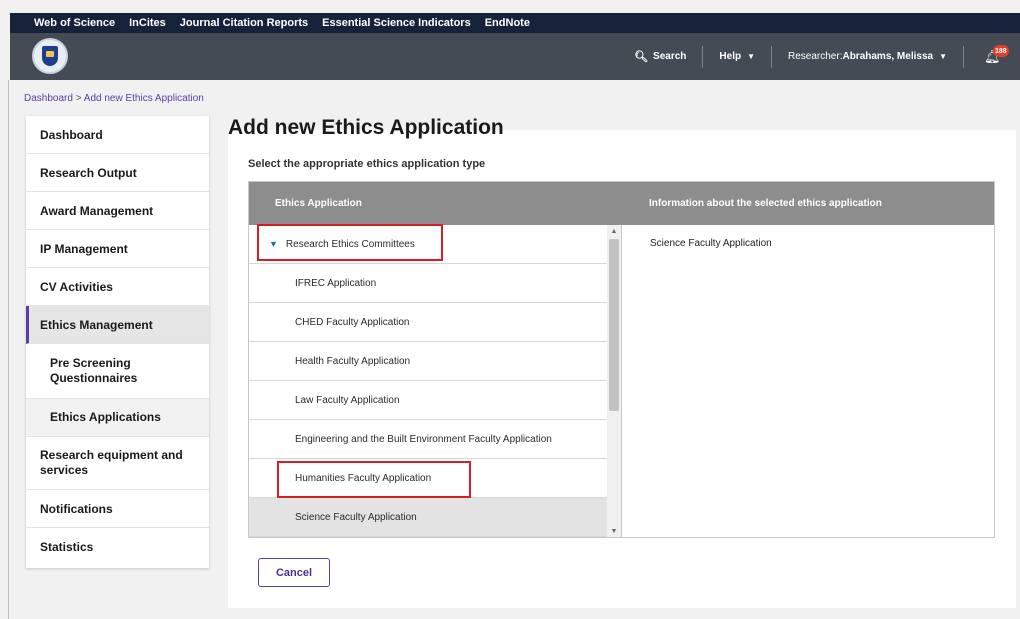  Describe the element at coordinates (117, 211) in the screenshot. I see `sidebar-item-award-management: Award Management` at that location.